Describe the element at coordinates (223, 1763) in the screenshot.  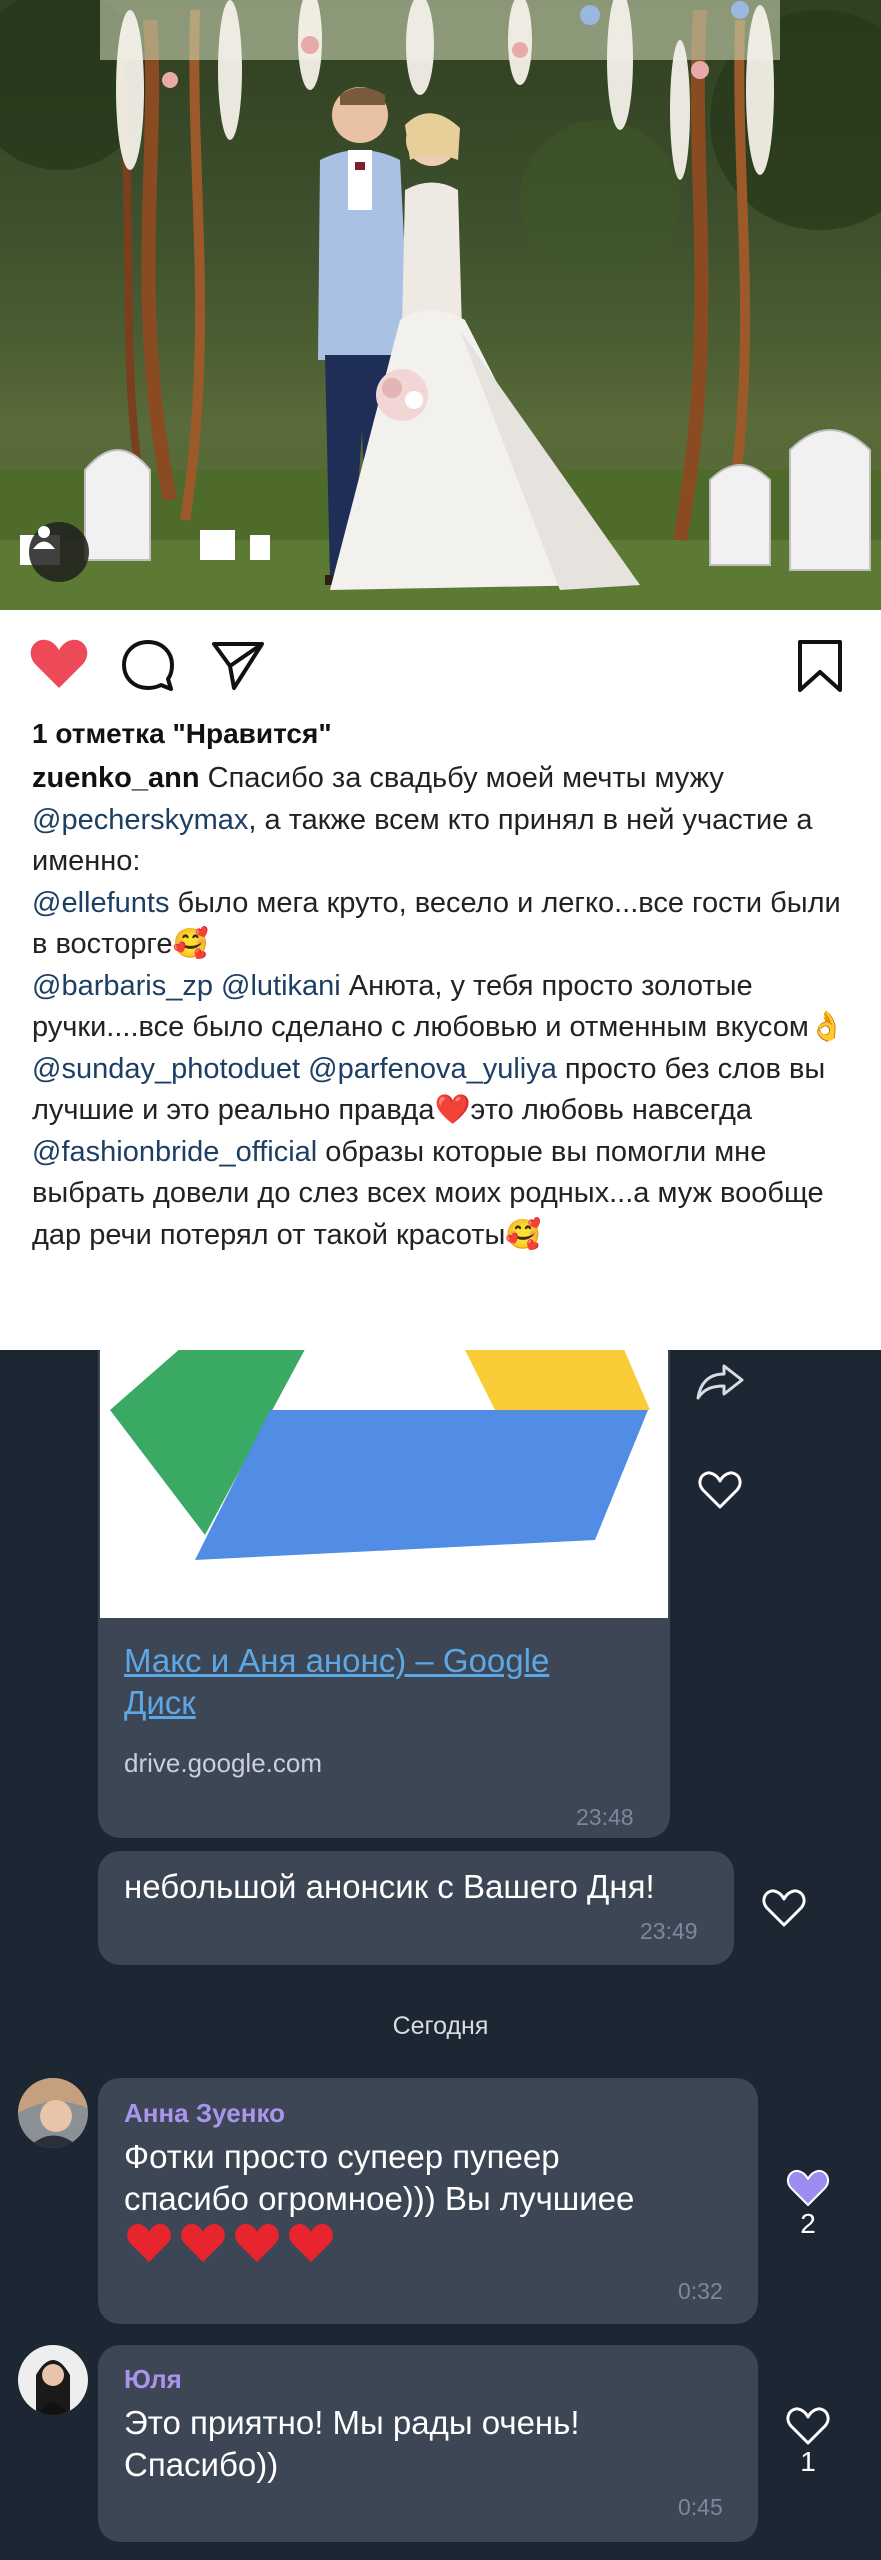
I see `link-domain: drive.google.com` at that location.